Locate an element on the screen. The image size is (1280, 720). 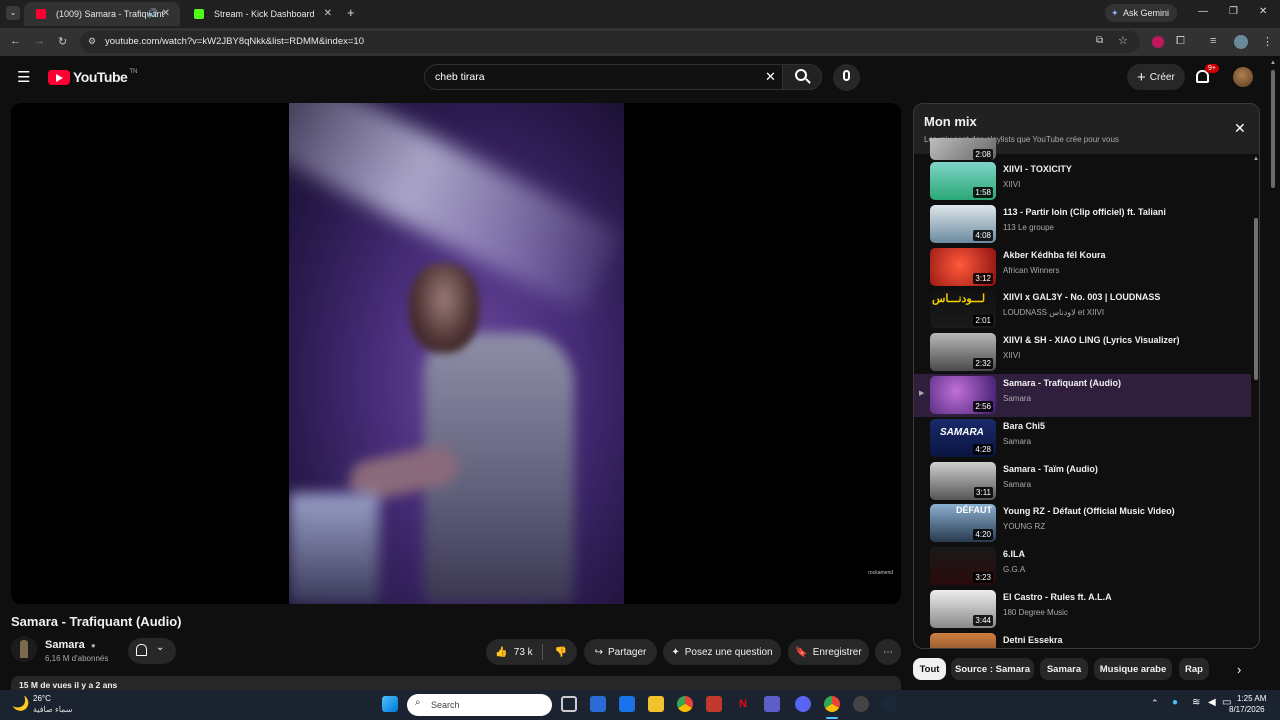
site-info-icon: ⚙ is located at coordinates (92, 41).